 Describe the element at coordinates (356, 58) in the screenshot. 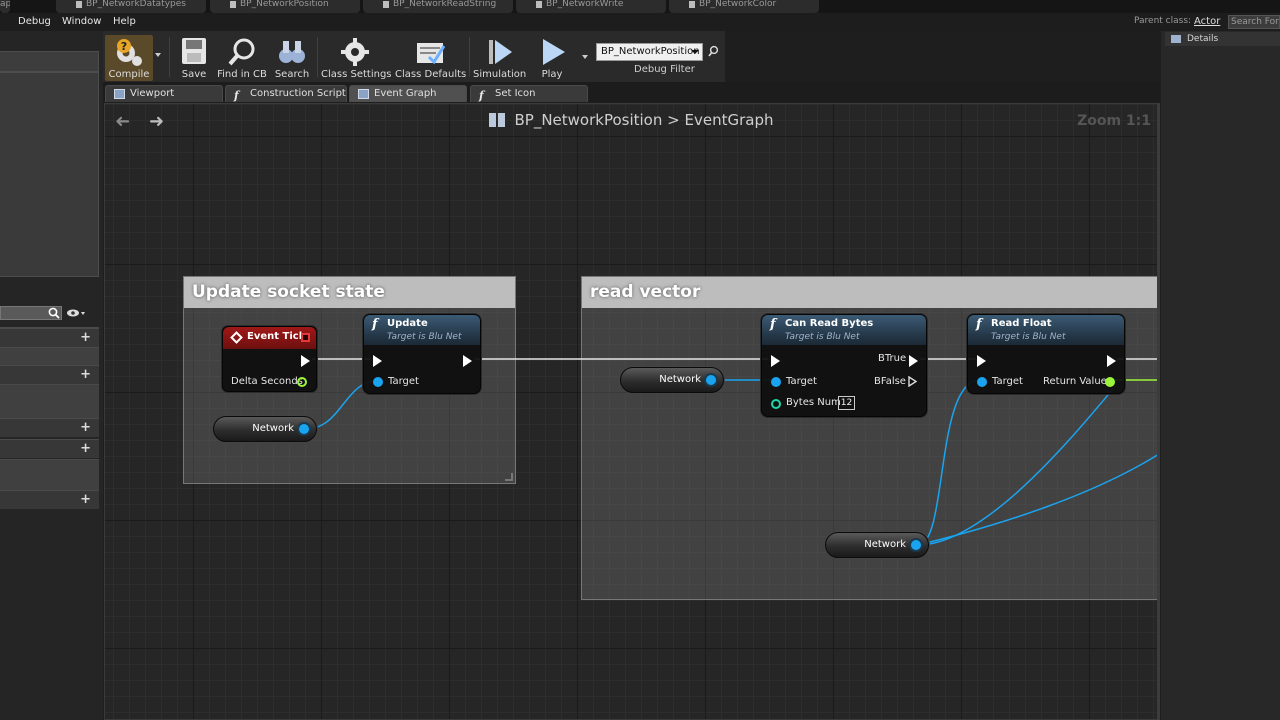

I see `class-settings-button: Class Settings` at that location.